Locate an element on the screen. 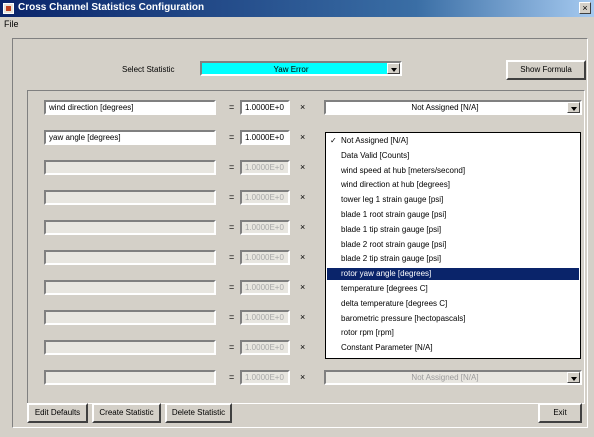  dropdown-option-label: barometric pressure [hectopascals] is located at coordinates (403, 318).